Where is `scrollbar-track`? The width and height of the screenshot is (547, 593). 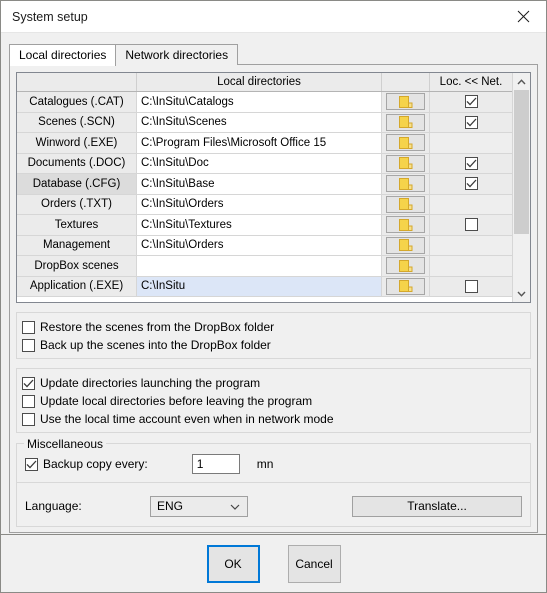 scrollbar-track is located at coordinates (521, 187).